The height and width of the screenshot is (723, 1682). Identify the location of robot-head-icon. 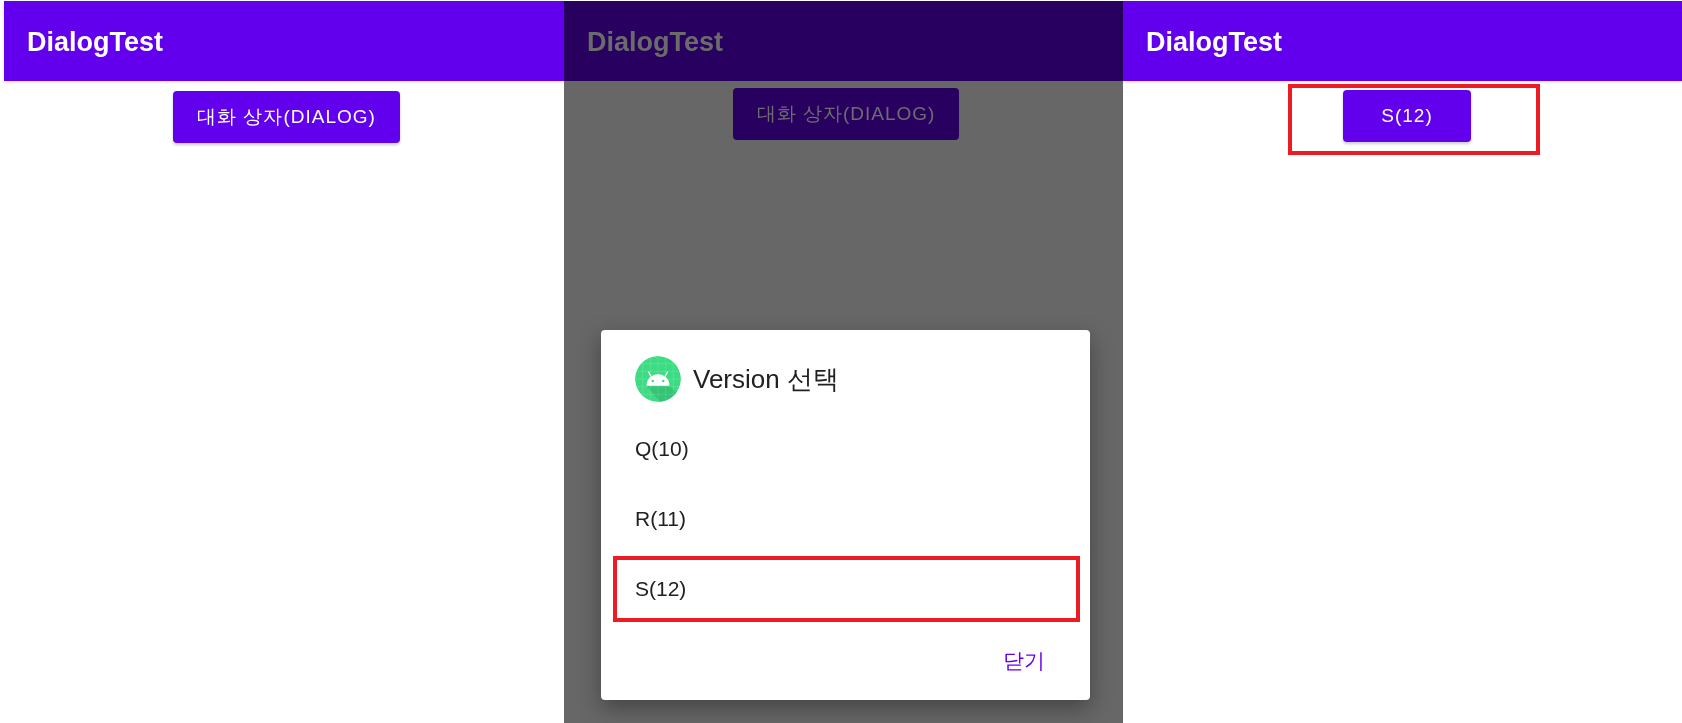
(658, 379).